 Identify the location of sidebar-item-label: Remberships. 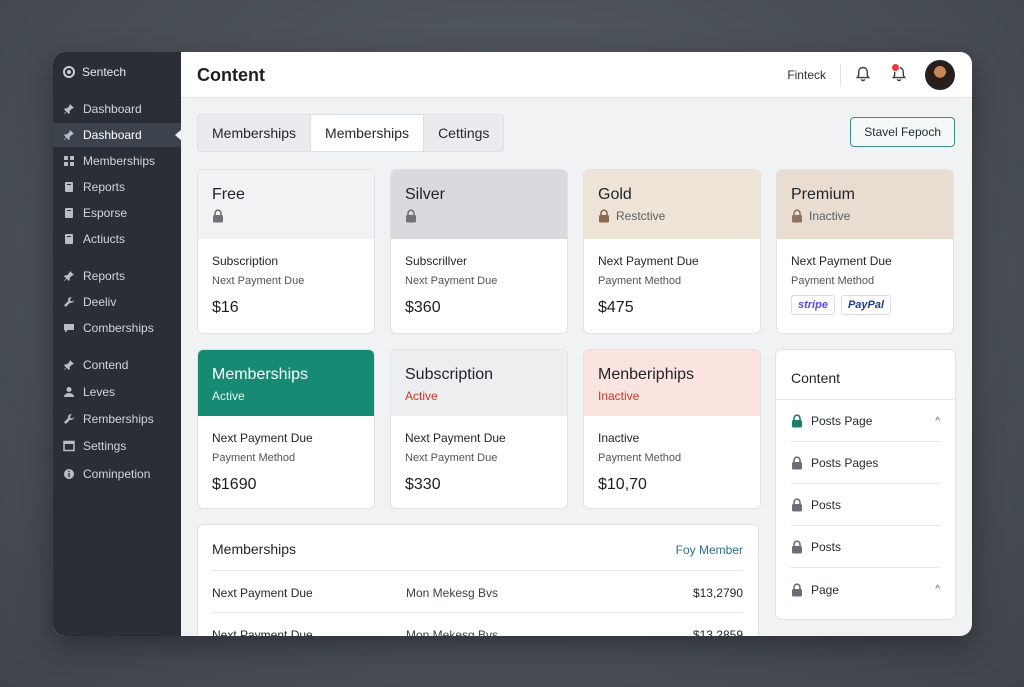
(118, 419).